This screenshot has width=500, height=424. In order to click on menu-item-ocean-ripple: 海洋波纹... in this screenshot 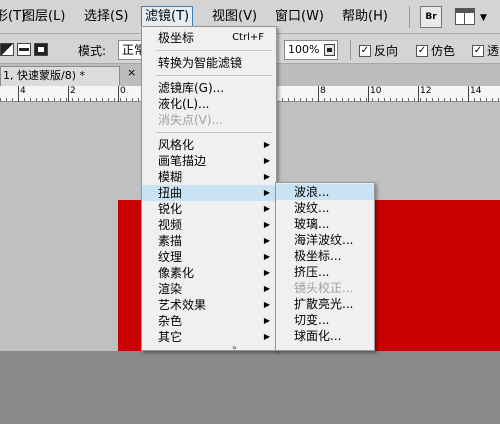, I will do `click(325, 240)`.